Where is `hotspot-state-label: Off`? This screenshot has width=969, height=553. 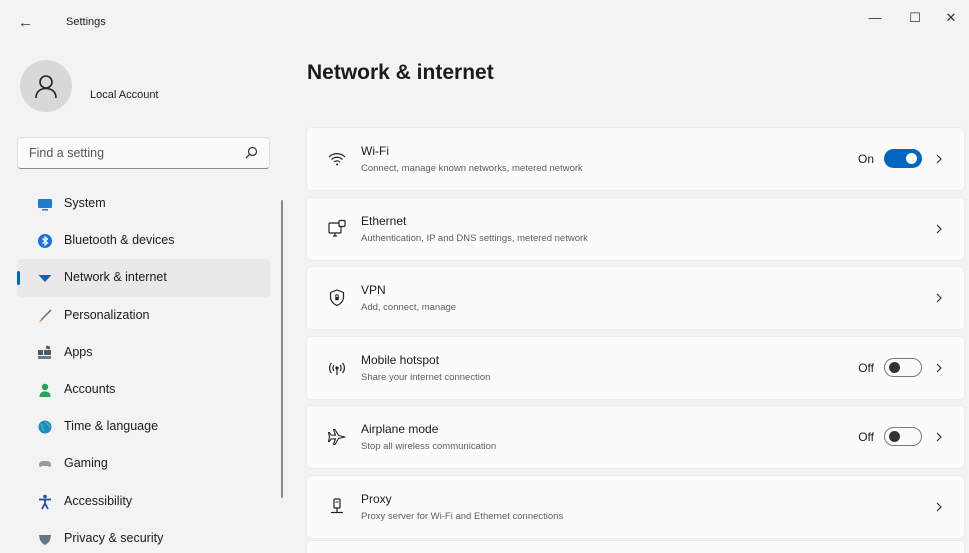 hotspot-state-label: Off is located at coordinates (866, 367).